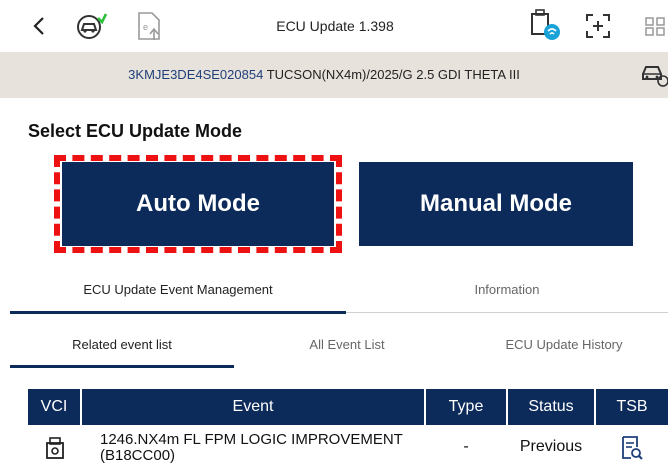  Describe the element at coordinates (654, 75) in the screenshot. I see `car-check-icon` at that location.